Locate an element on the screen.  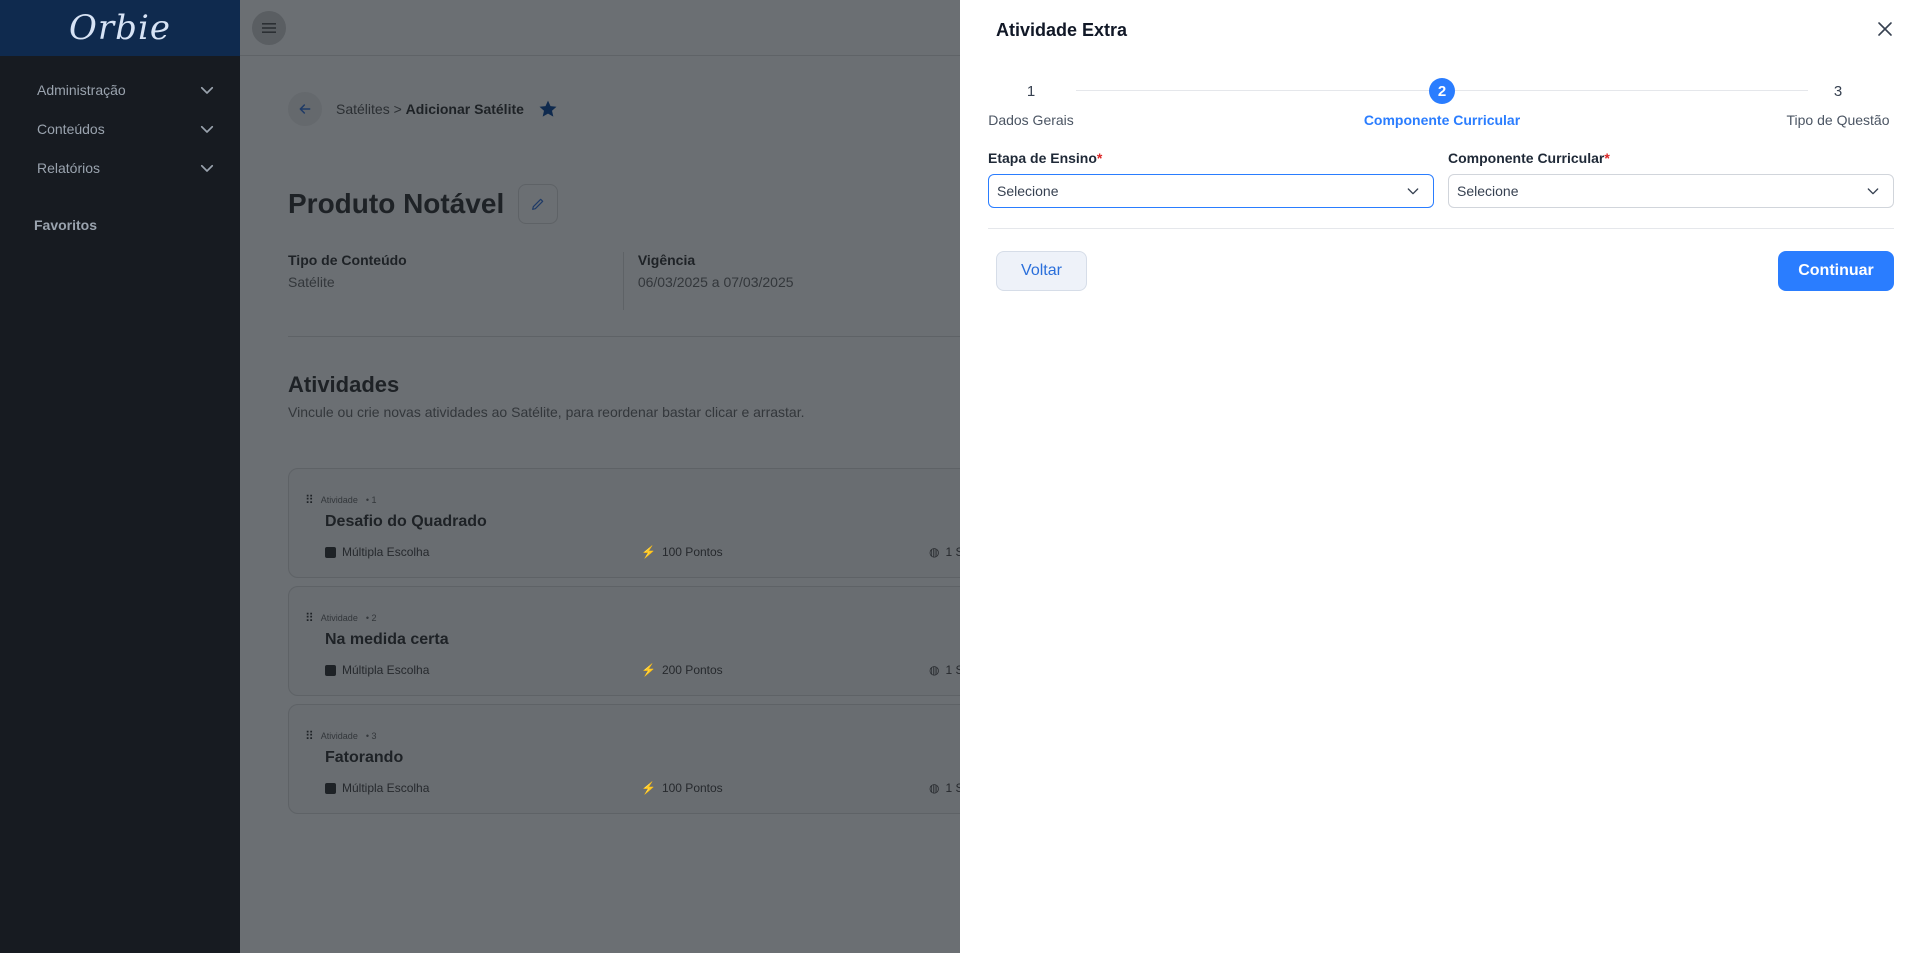
activity-card-header: ⠿ Atividade • 2 is located at coordinates (341, 618).